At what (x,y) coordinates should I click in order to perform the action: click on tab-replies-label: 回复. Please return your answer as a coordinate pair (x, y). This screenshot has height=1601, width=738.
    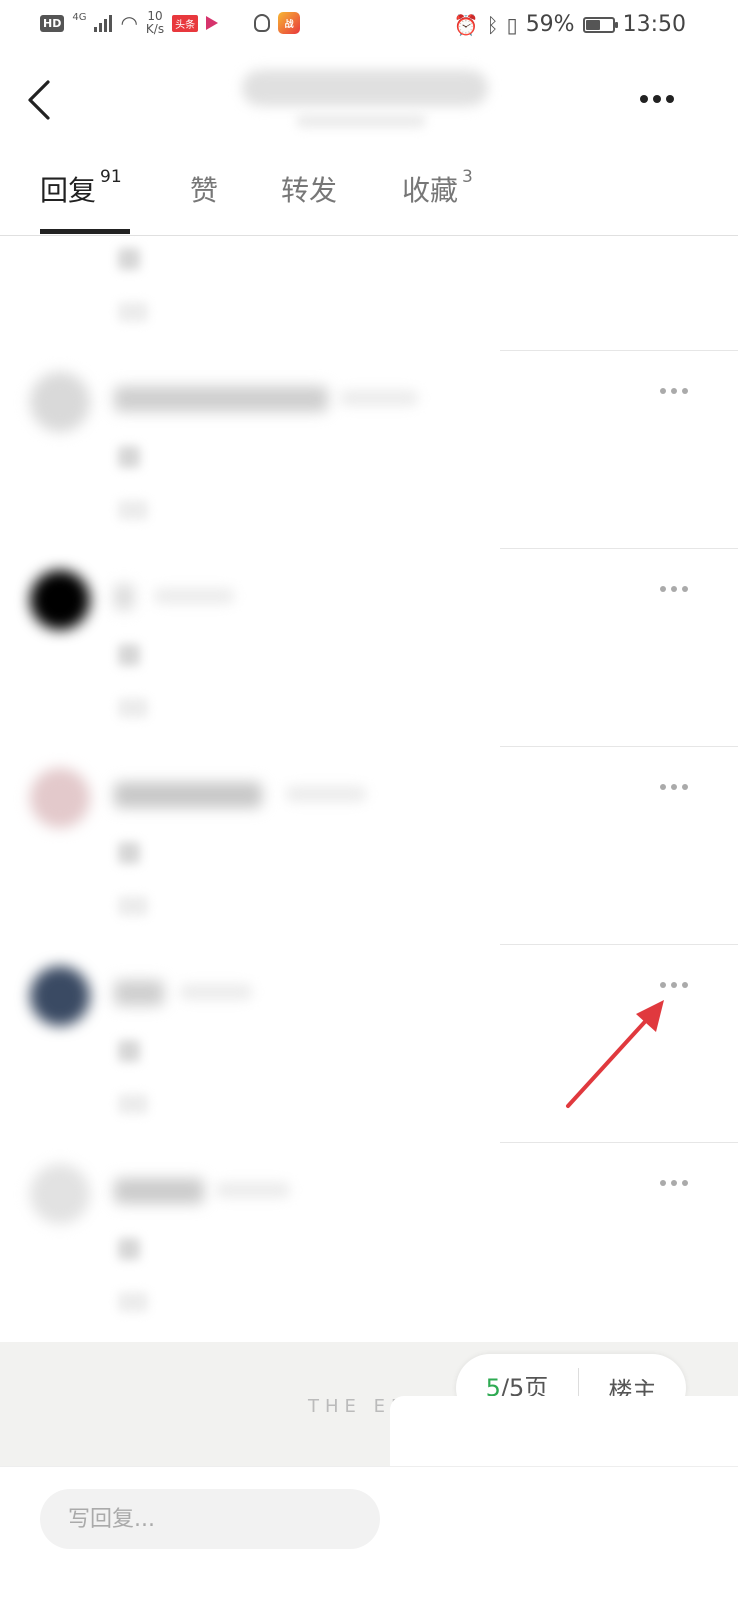
    Looking at the image, I should click on (68, 190).